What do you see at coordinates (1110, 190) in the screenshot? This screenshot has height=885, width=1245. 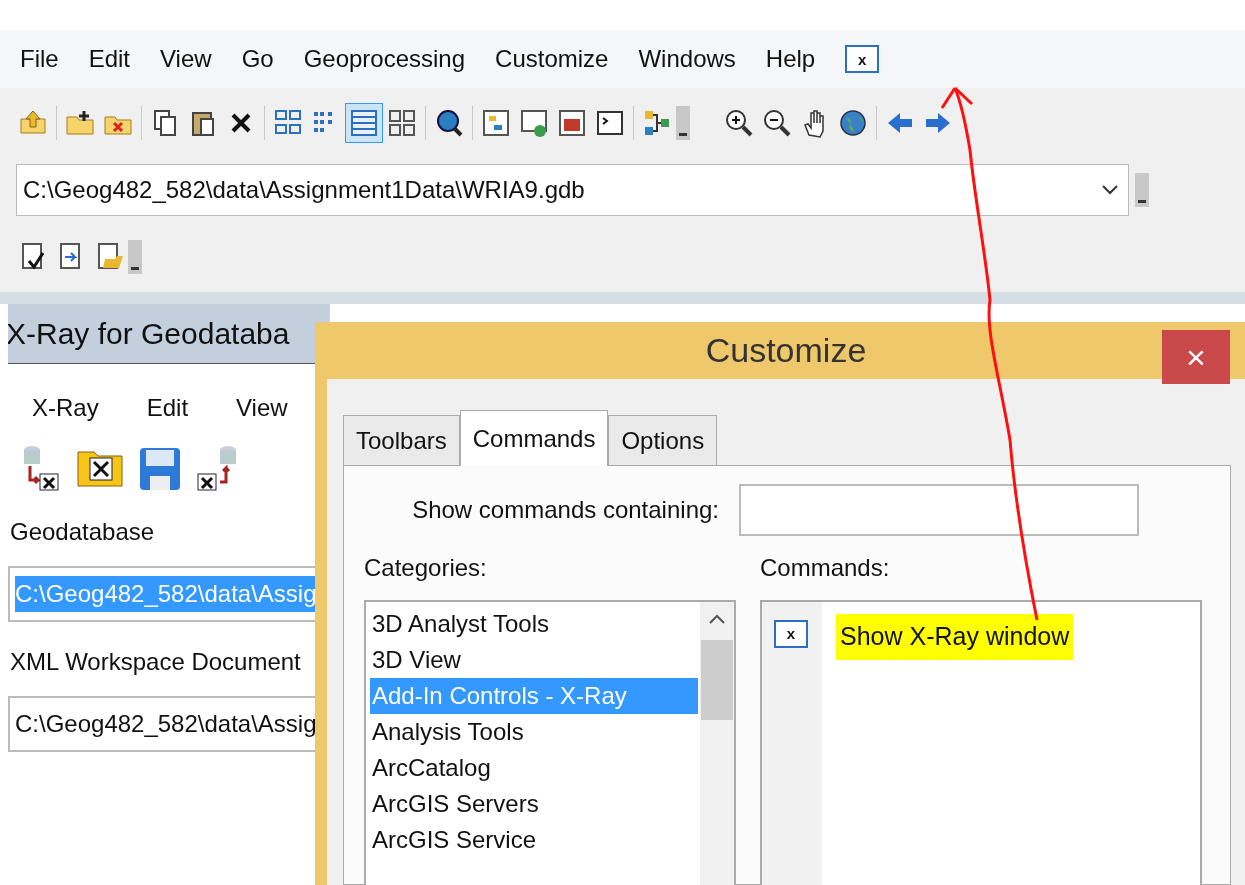 I see `dropdown-caret-icon` at bounding box center [1110, 190].